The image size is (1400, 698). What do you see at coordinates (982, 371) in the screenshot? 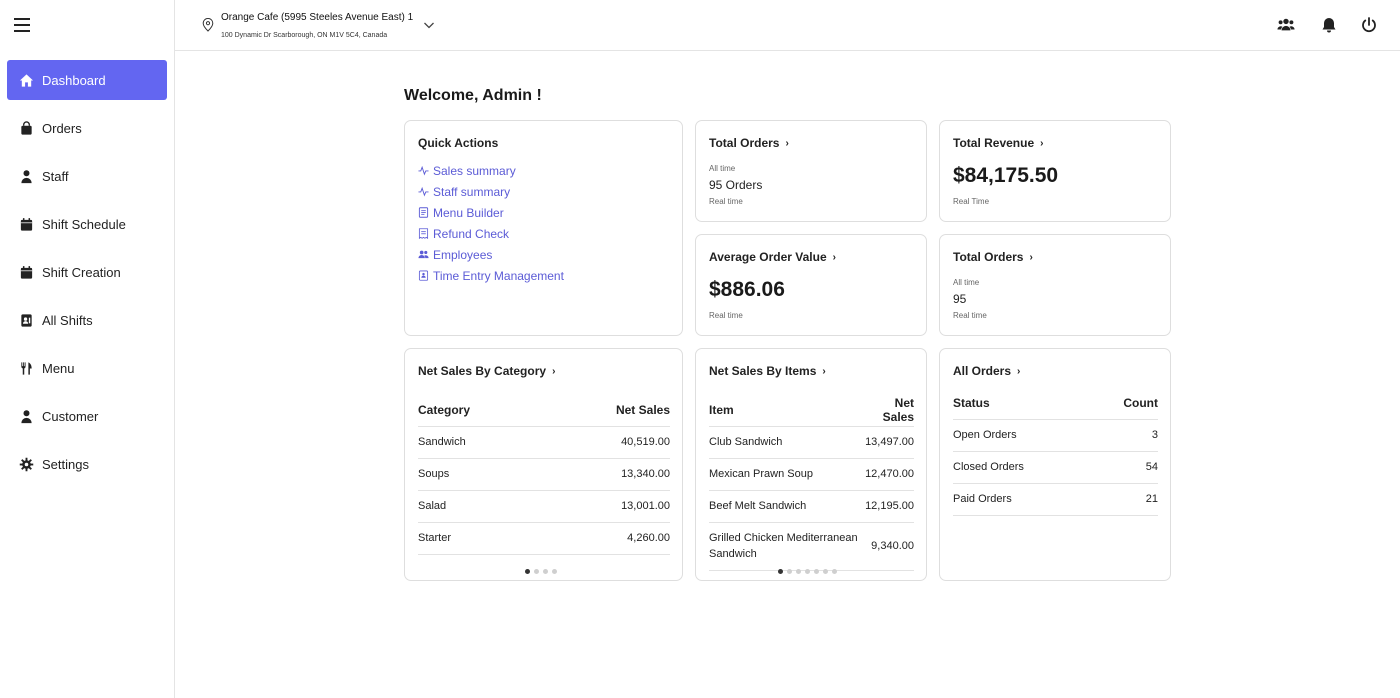
I see `card-title: All Orders` at bounding box center [982, 371].